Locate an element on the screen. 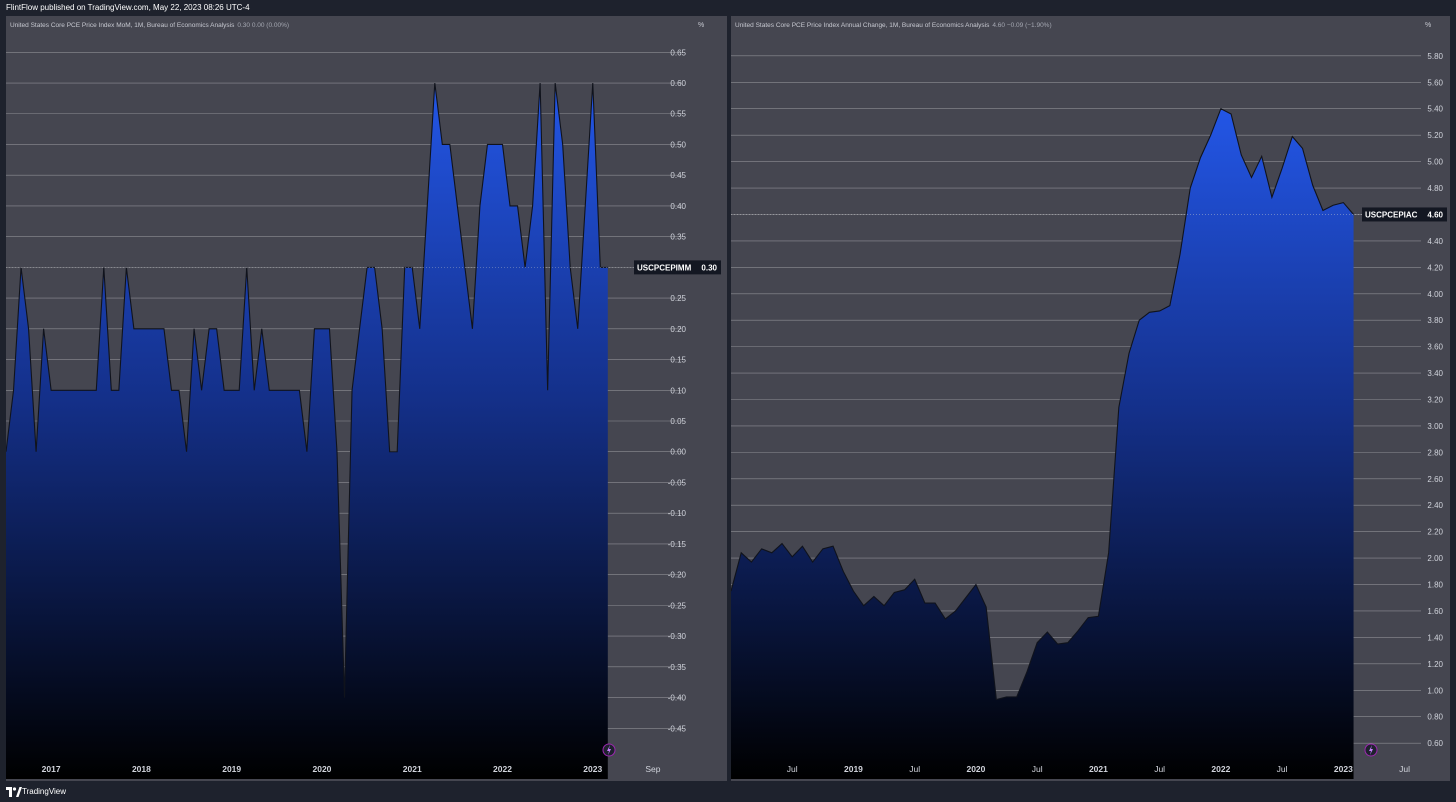 The image size is (1456, 802). x-tick-label: 2018 is located at coordinates (141, 769).